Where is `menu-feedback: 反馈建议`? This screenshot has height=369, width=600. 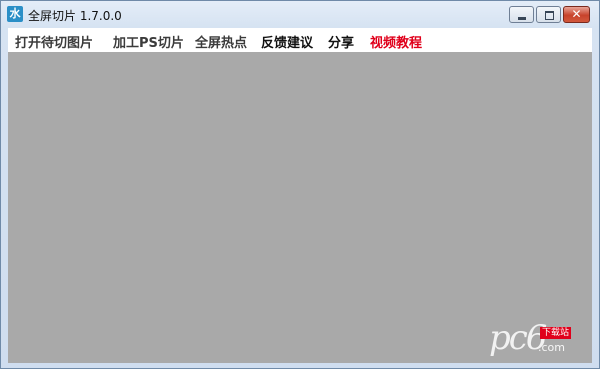 menu-feedback: 反馈建议 is located at coordinates (287, 41).